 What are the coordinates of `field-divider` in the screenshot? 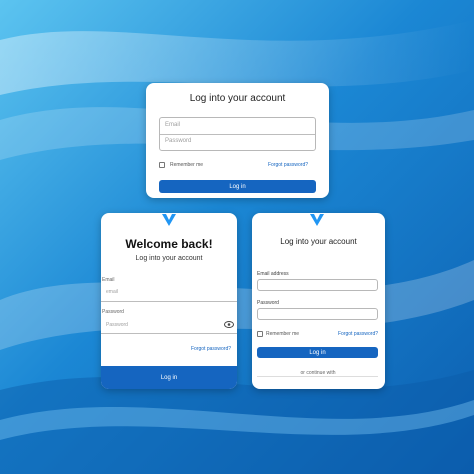 It's located at (237, 134).